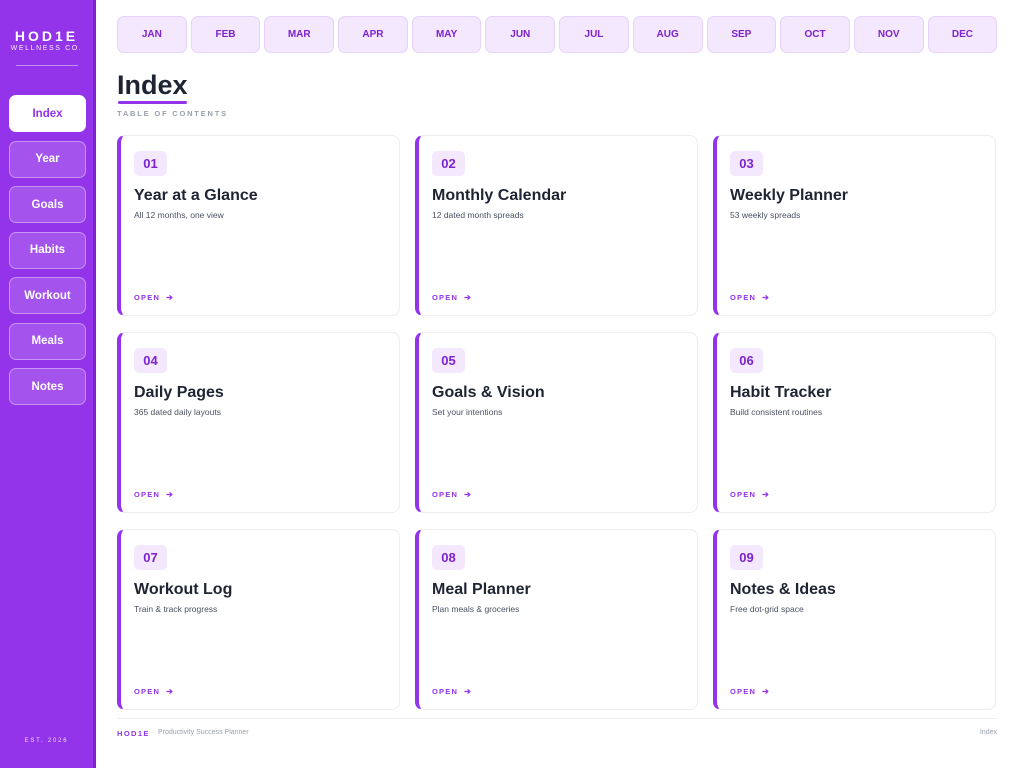  I want to click on card-number: 06, so click(746, 360).